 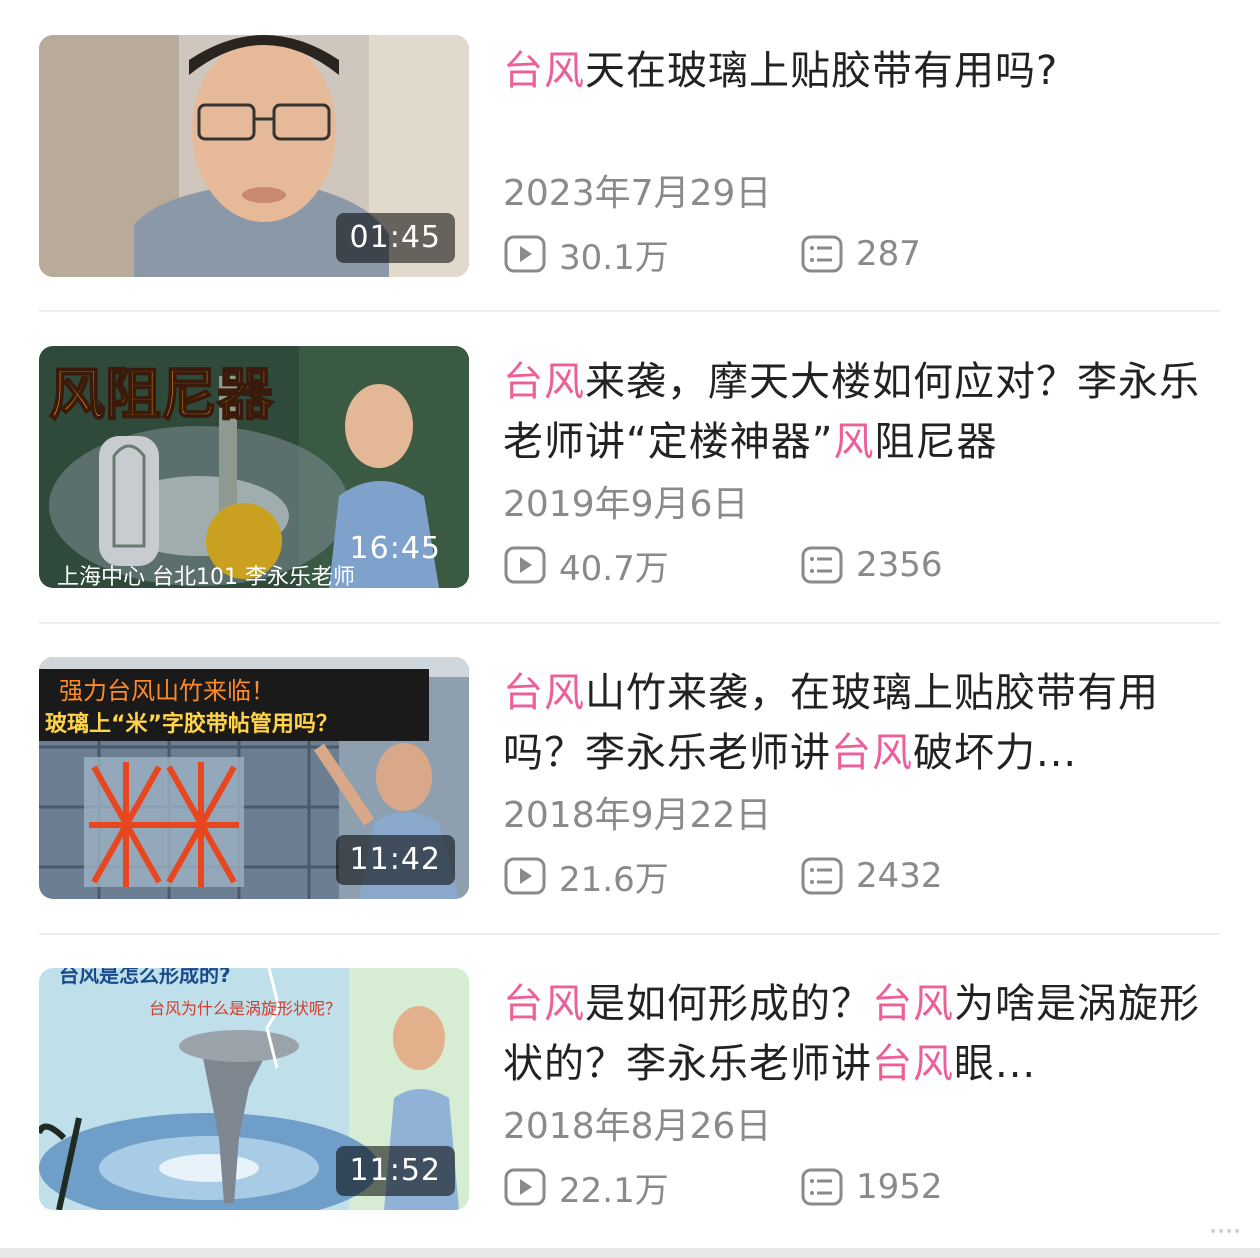 I want to click on video-thumbnail: 强力台风山竹来临！ 玻璃上“米”字胶带帖管用吗？ 11:42, so click(x=254, y=778).